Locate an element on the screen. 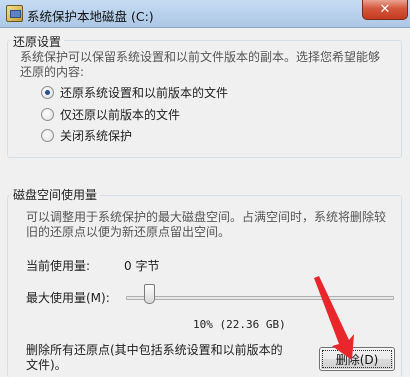 The image size is (410, 377). annotation-arrow is located at coordinates (334, 318).